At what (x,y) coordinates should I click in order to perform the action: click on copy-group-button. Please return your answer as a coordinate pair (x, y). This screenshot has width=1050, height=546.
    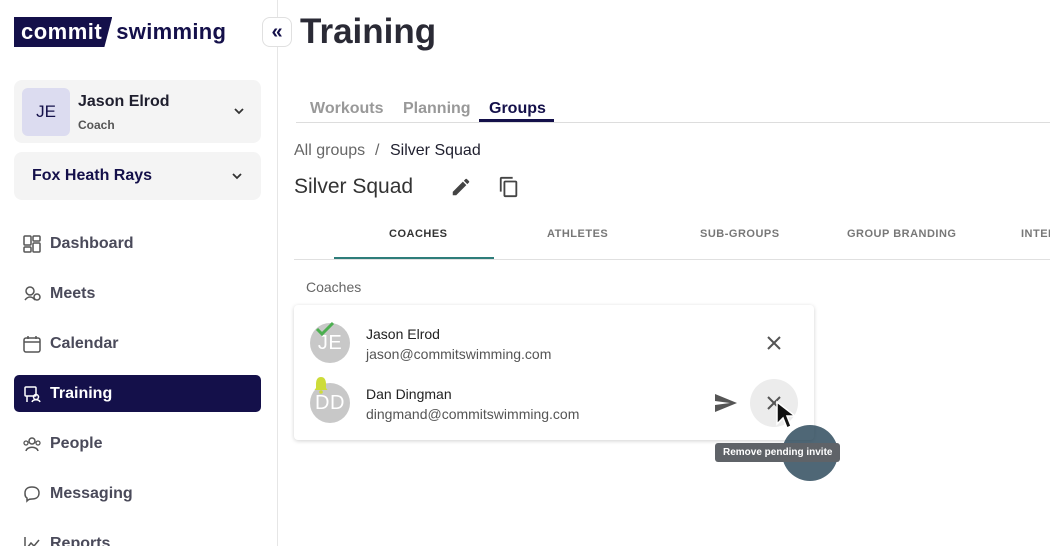
    Looking at the image, I should click on (509, 187).